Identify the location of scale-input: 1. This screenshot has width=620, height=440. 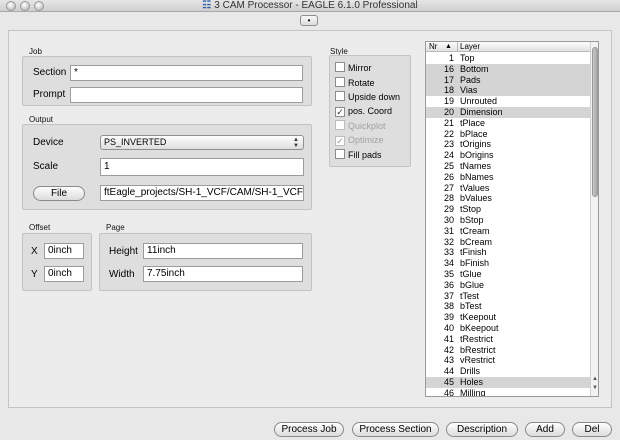
(202, 167).